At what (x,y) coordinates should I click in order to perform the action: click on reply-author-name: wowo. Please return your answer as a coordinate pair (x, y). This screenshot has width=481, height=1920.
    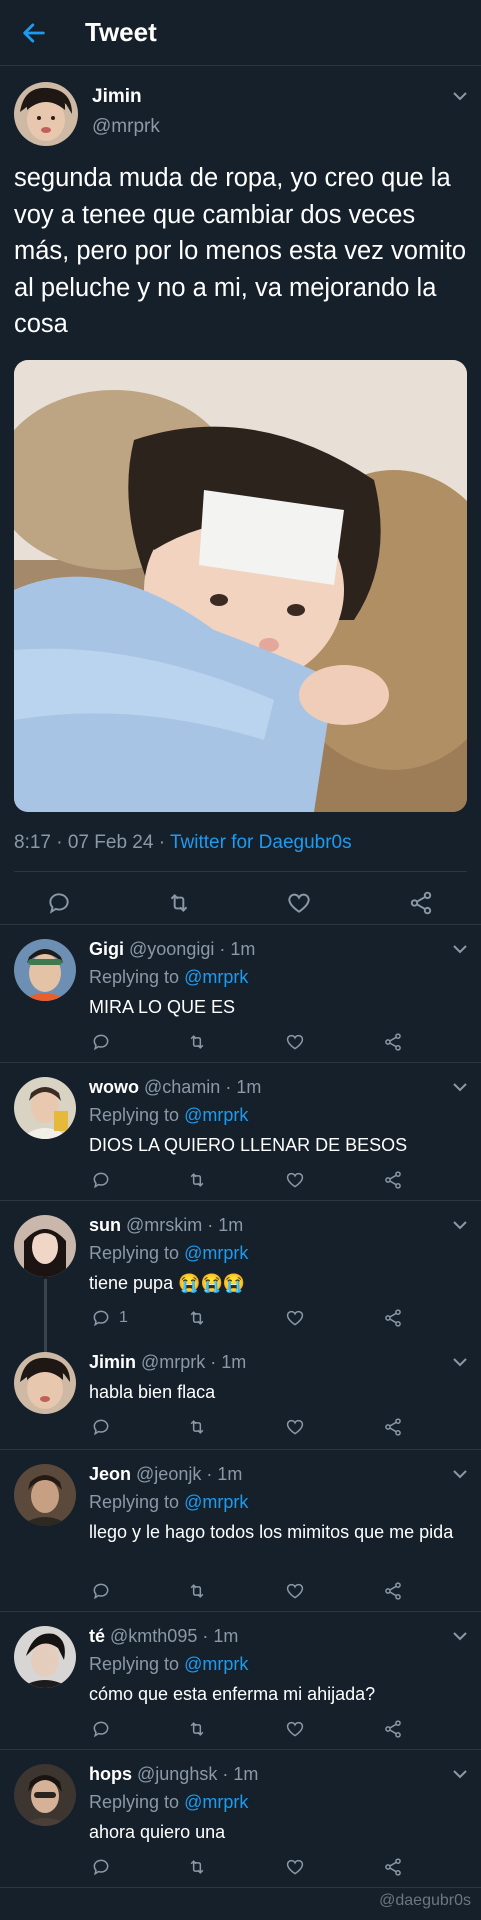
    Looking at the image, I should click on (114, 1087).